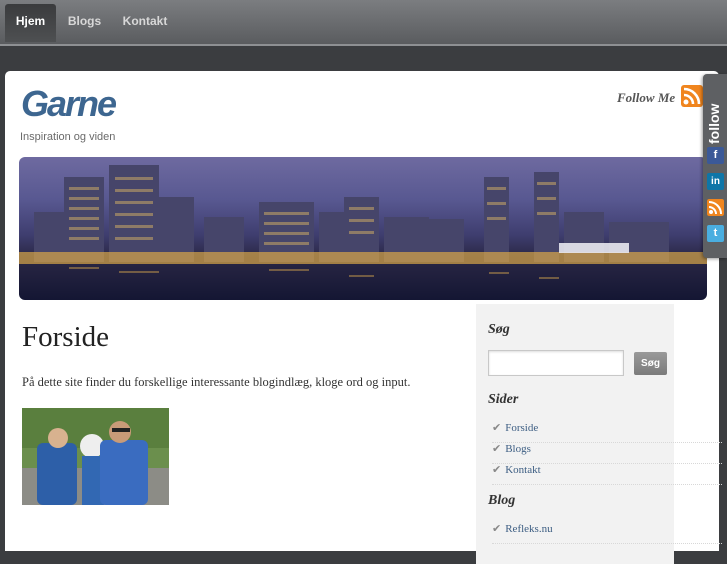  What do you see at coordinates (499, 329) in the screenshot?
I see `search-heading: Søg` at bounding box center [499, 329].